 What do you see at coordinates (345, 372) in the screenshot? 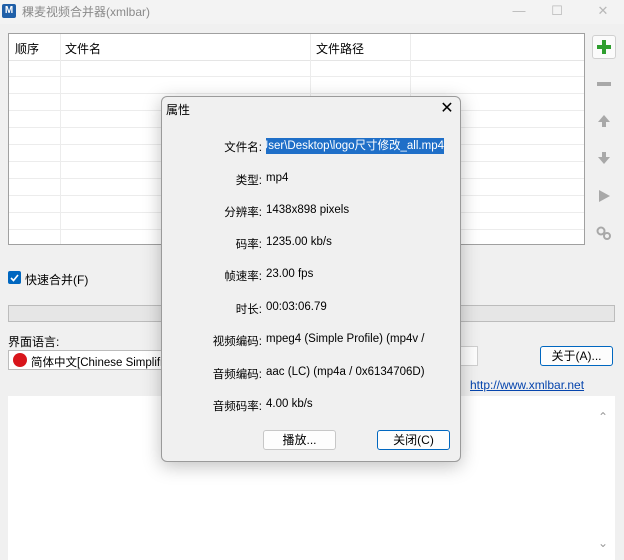
I see `audio-codec-value: aac (LC) (mp4a / 0x6134706D)` at bounding box center [345, 372].